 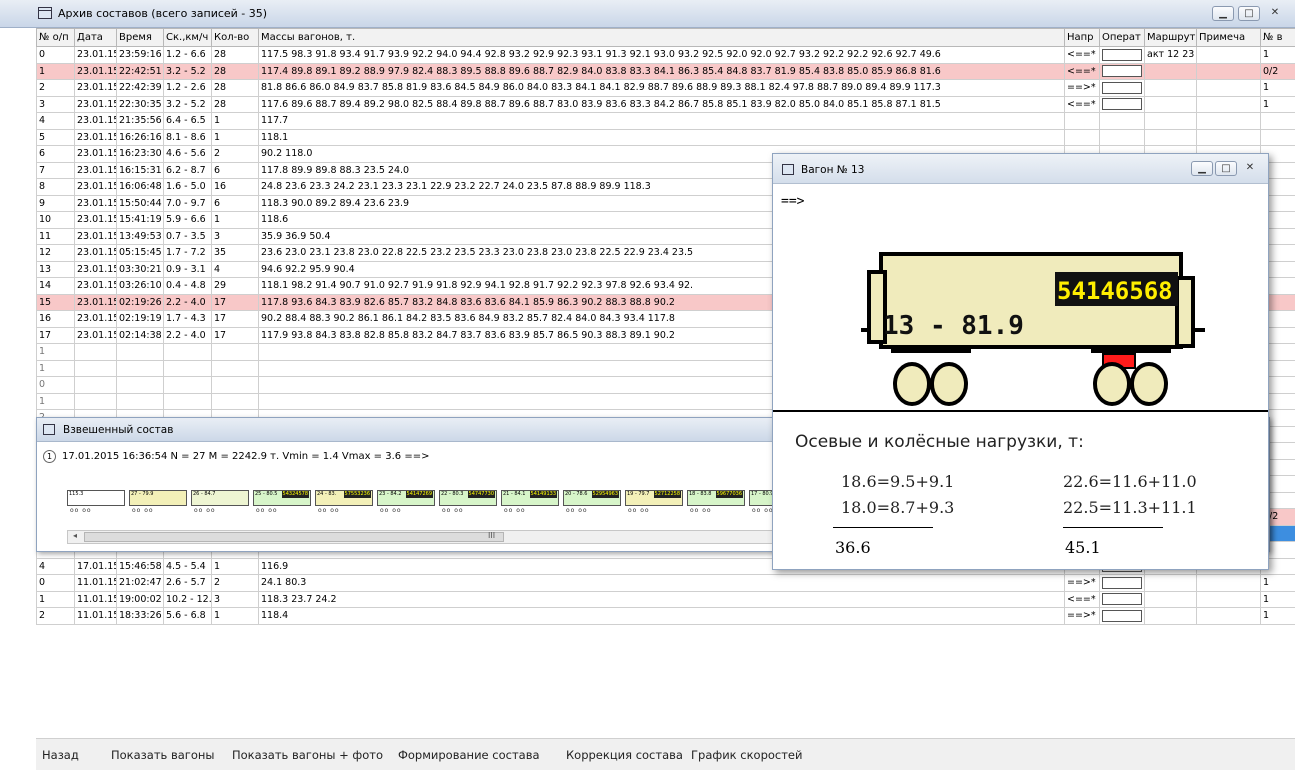 What do you see at coordinates (235, 236) in the screenshot?
I see `cell-cnt: 3` at bounding box center [235, 236].